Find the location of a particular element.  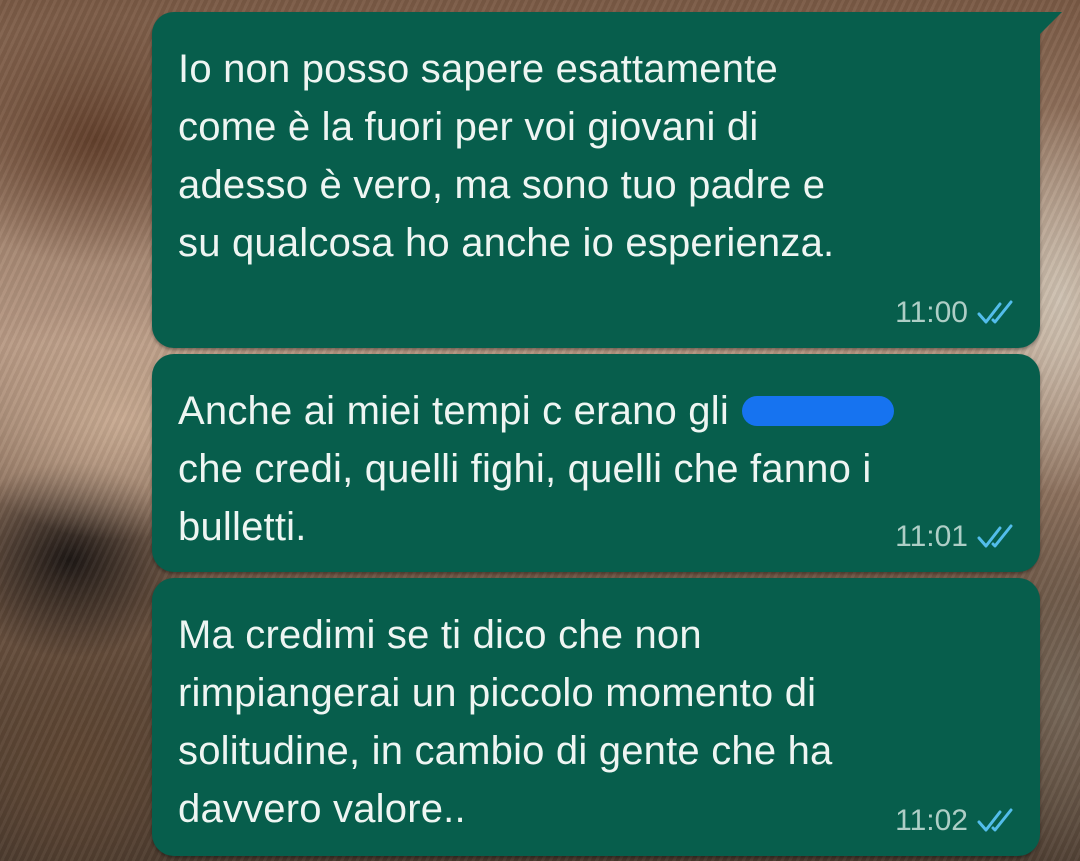

redaction-mark is located at coordinates (818, 411).